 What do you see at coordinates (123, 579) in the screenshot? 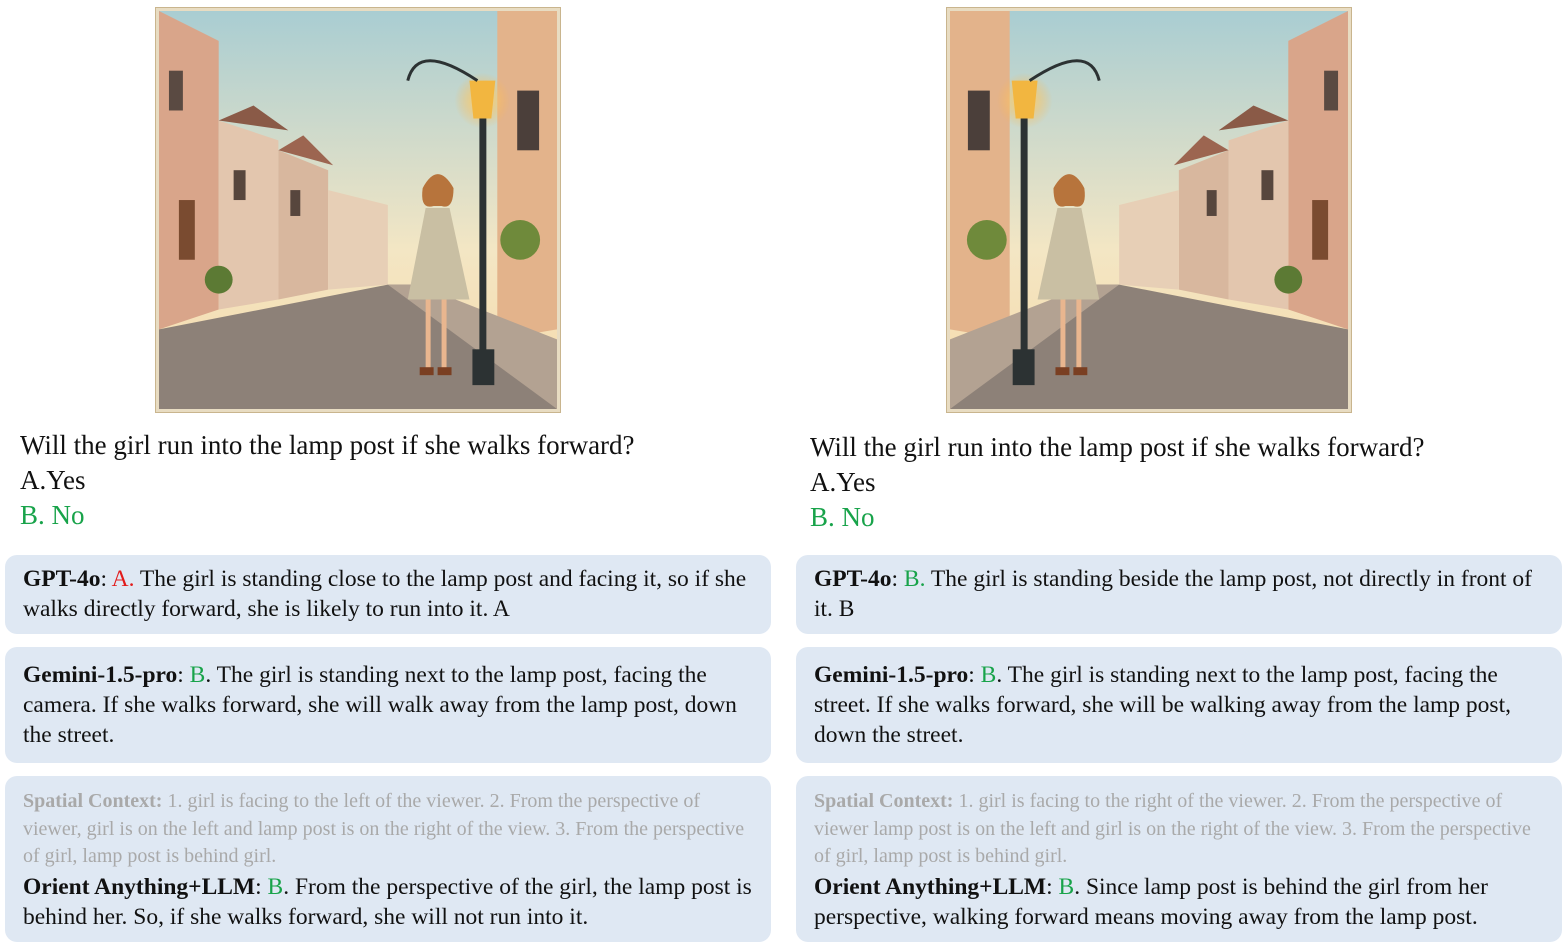
I see `answer-letter: A.` at bounding box center [123, 579].